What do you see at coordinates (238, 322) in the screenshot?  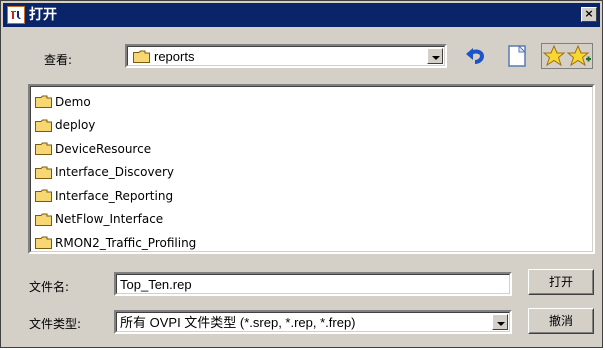 I see `filetype-value: 所有 OVPI 文件类型 (*.srep, *.rep, *.frep)` at bounding box center [238, 322].